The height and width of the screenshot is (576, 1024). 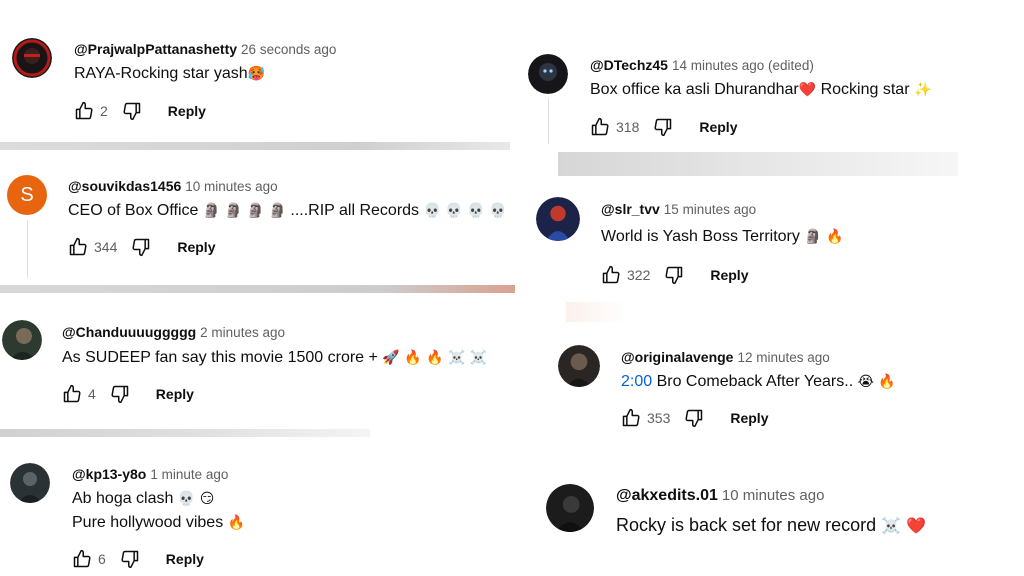 I want to click on like-count: 344, so click(x=106, y=247).